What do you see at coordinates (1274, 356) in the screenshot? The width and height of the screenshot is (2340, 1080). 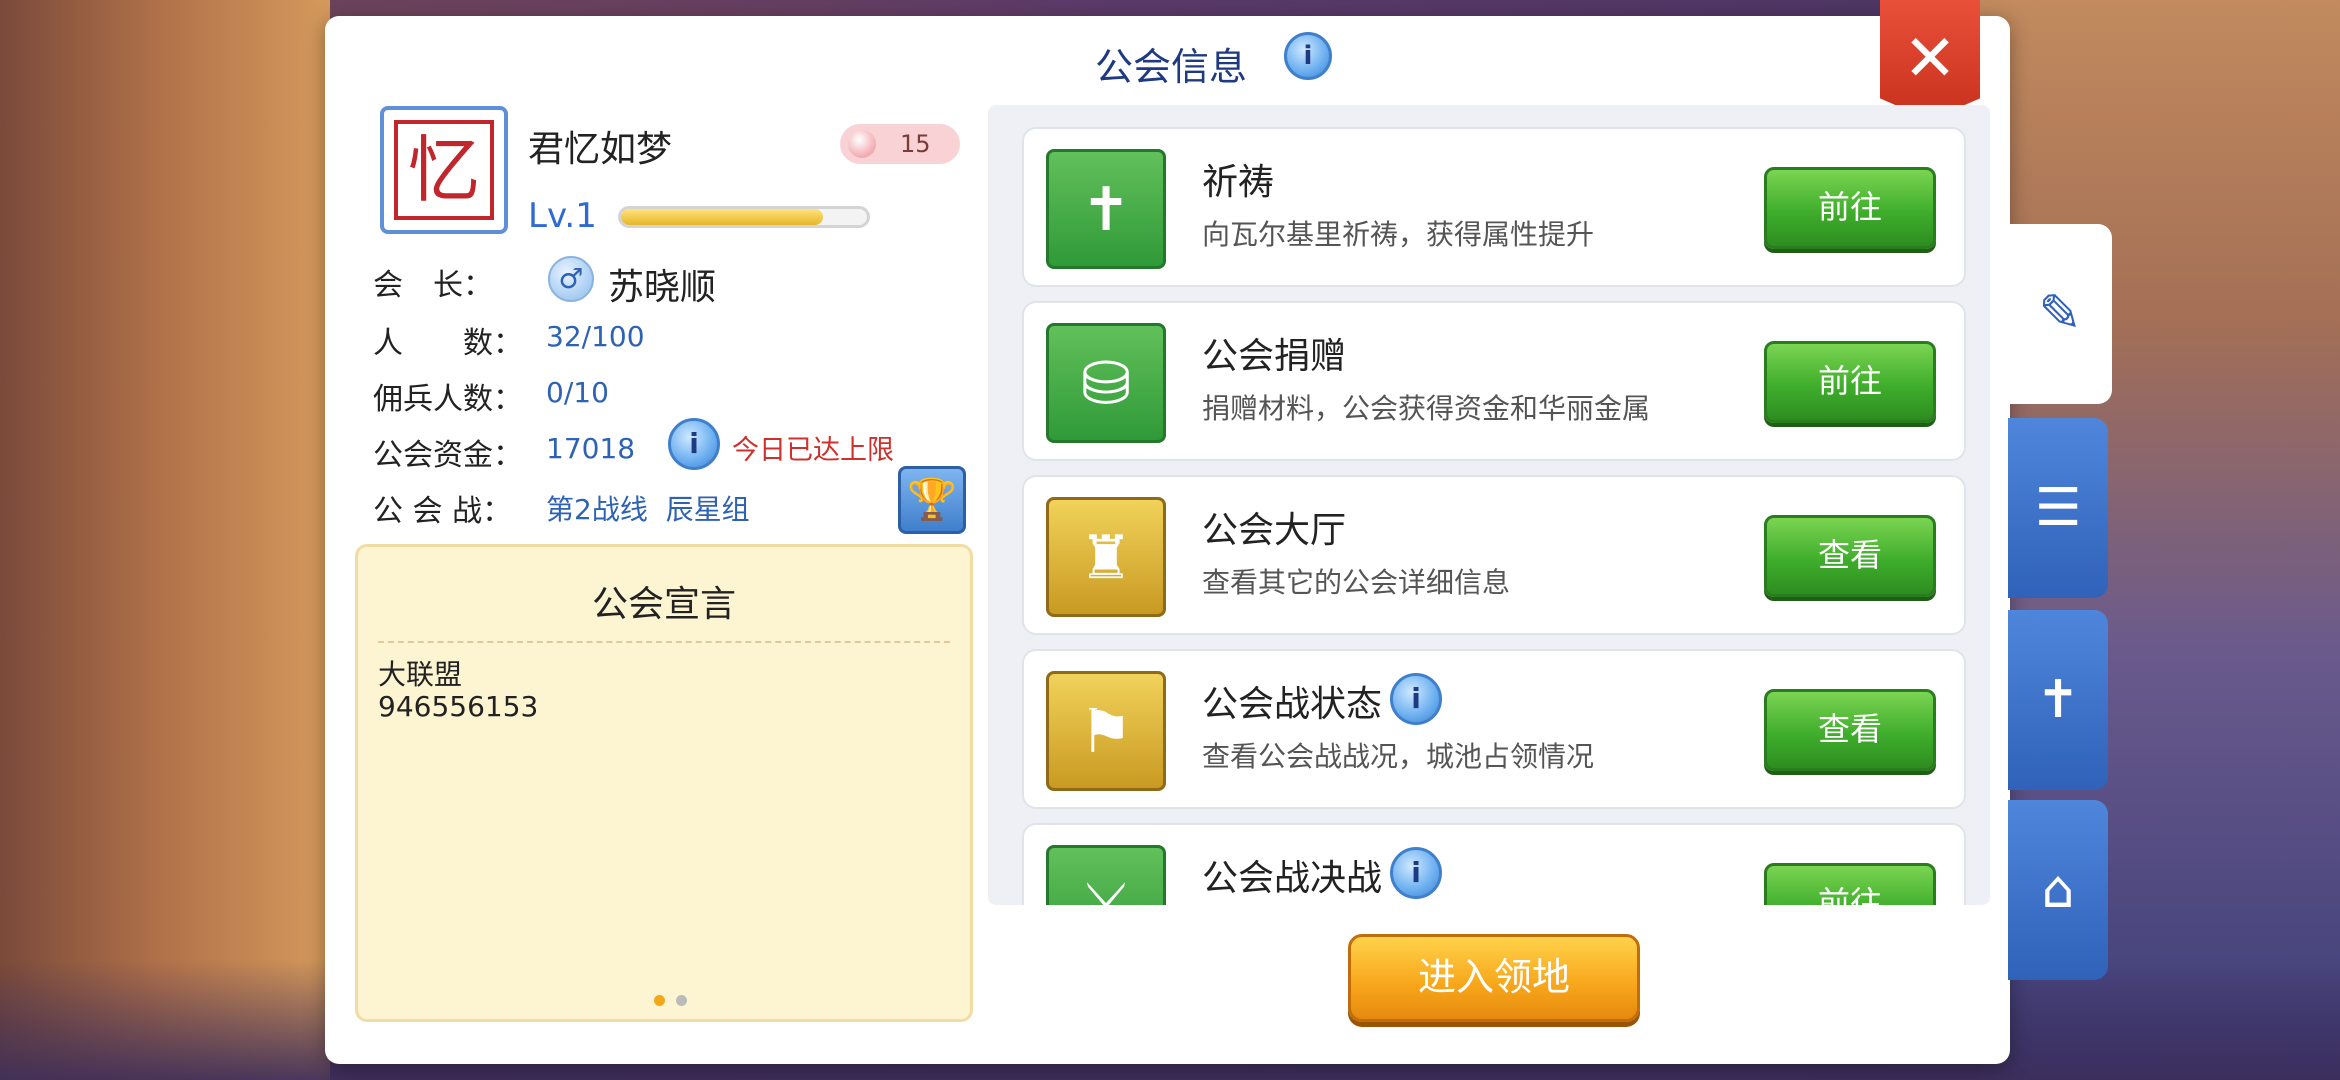 I see `activity-title: 公会捐赠` at bounding box center [1274, 356].